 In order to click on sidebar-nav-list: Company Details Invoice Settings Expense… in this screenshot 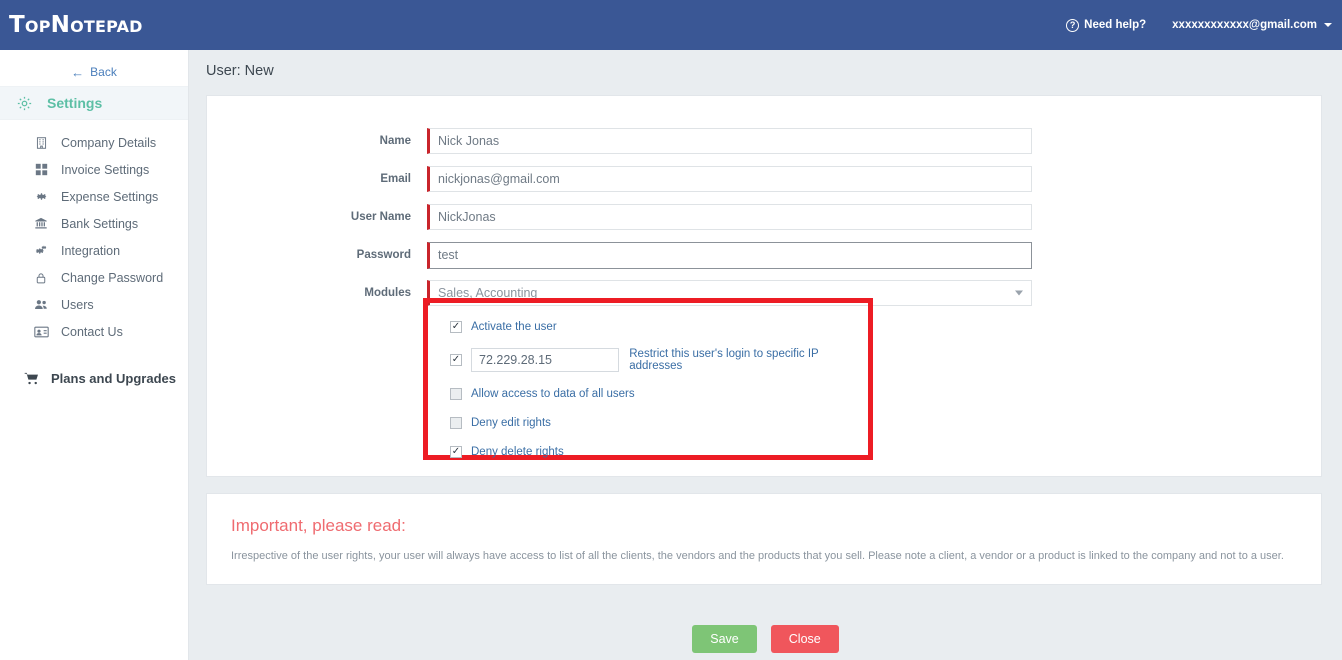, I will do `click(94, 260)`.